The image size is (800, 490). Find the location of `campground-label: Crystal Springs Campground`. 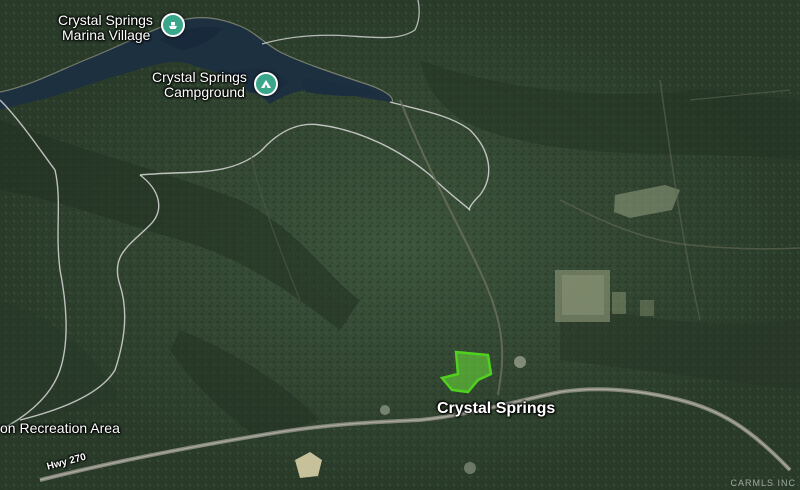

campground-label: Crystal Springs Campground is located at coordinates (199, 84).